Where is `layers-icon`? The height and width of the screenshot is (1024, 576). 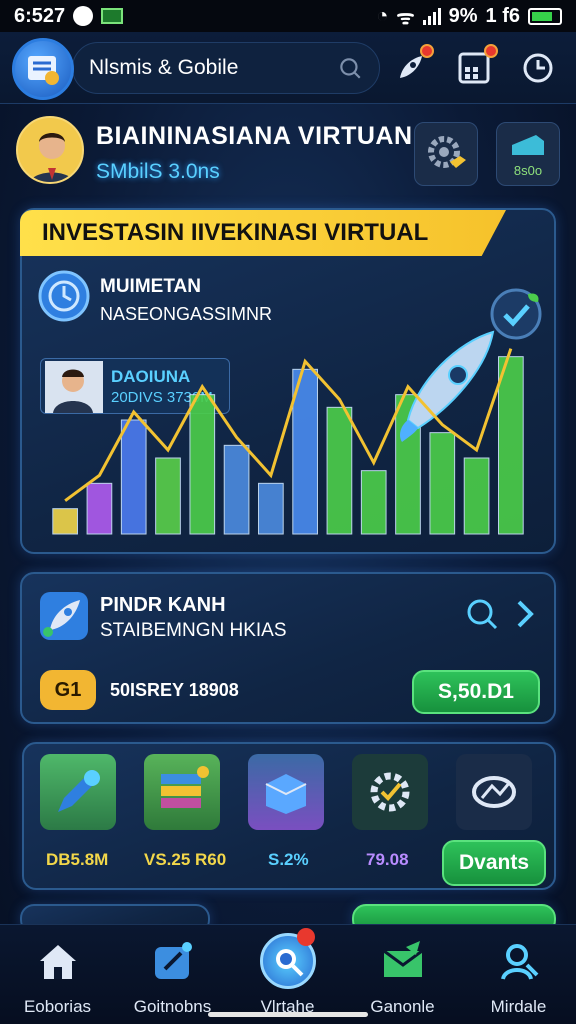
layers-icon is located at coordinates (185, 787).